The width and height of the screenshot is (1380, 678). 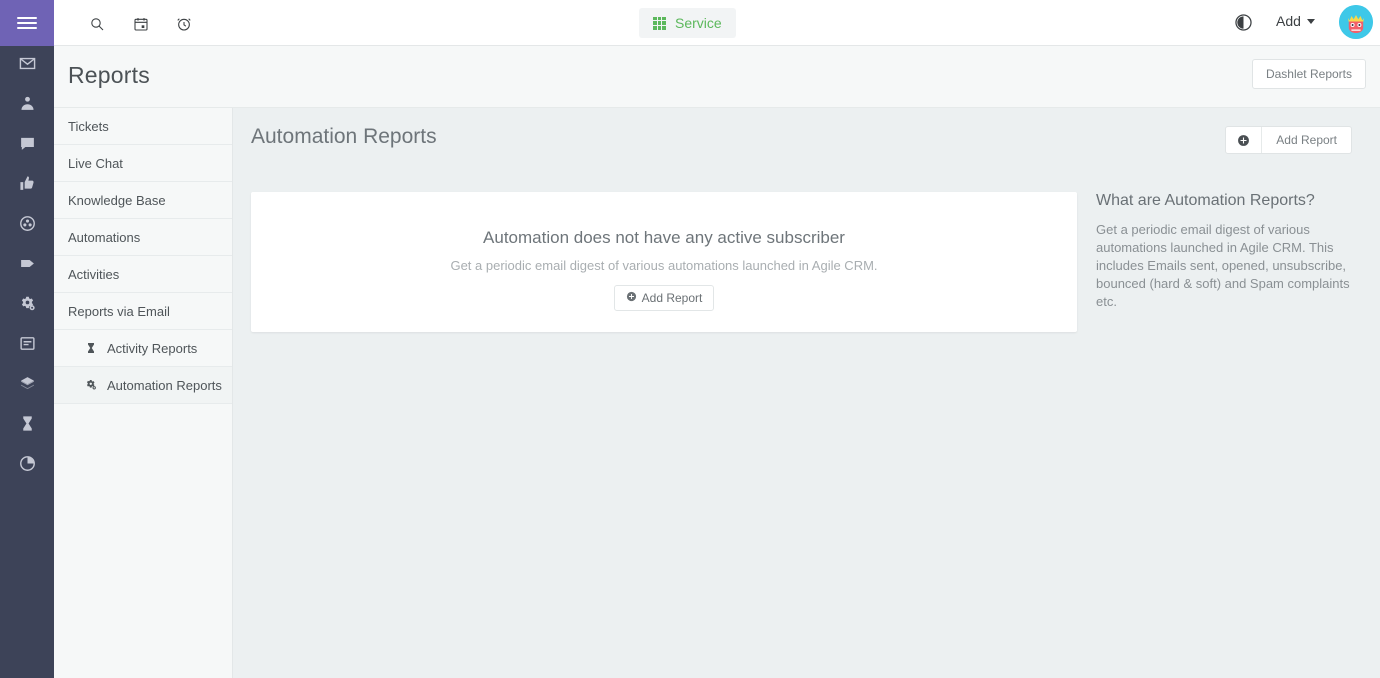 What do you see at coordinates (109, 75) in the screenshot?
I see `page-title: Reports` at bounding box center [109, 75].